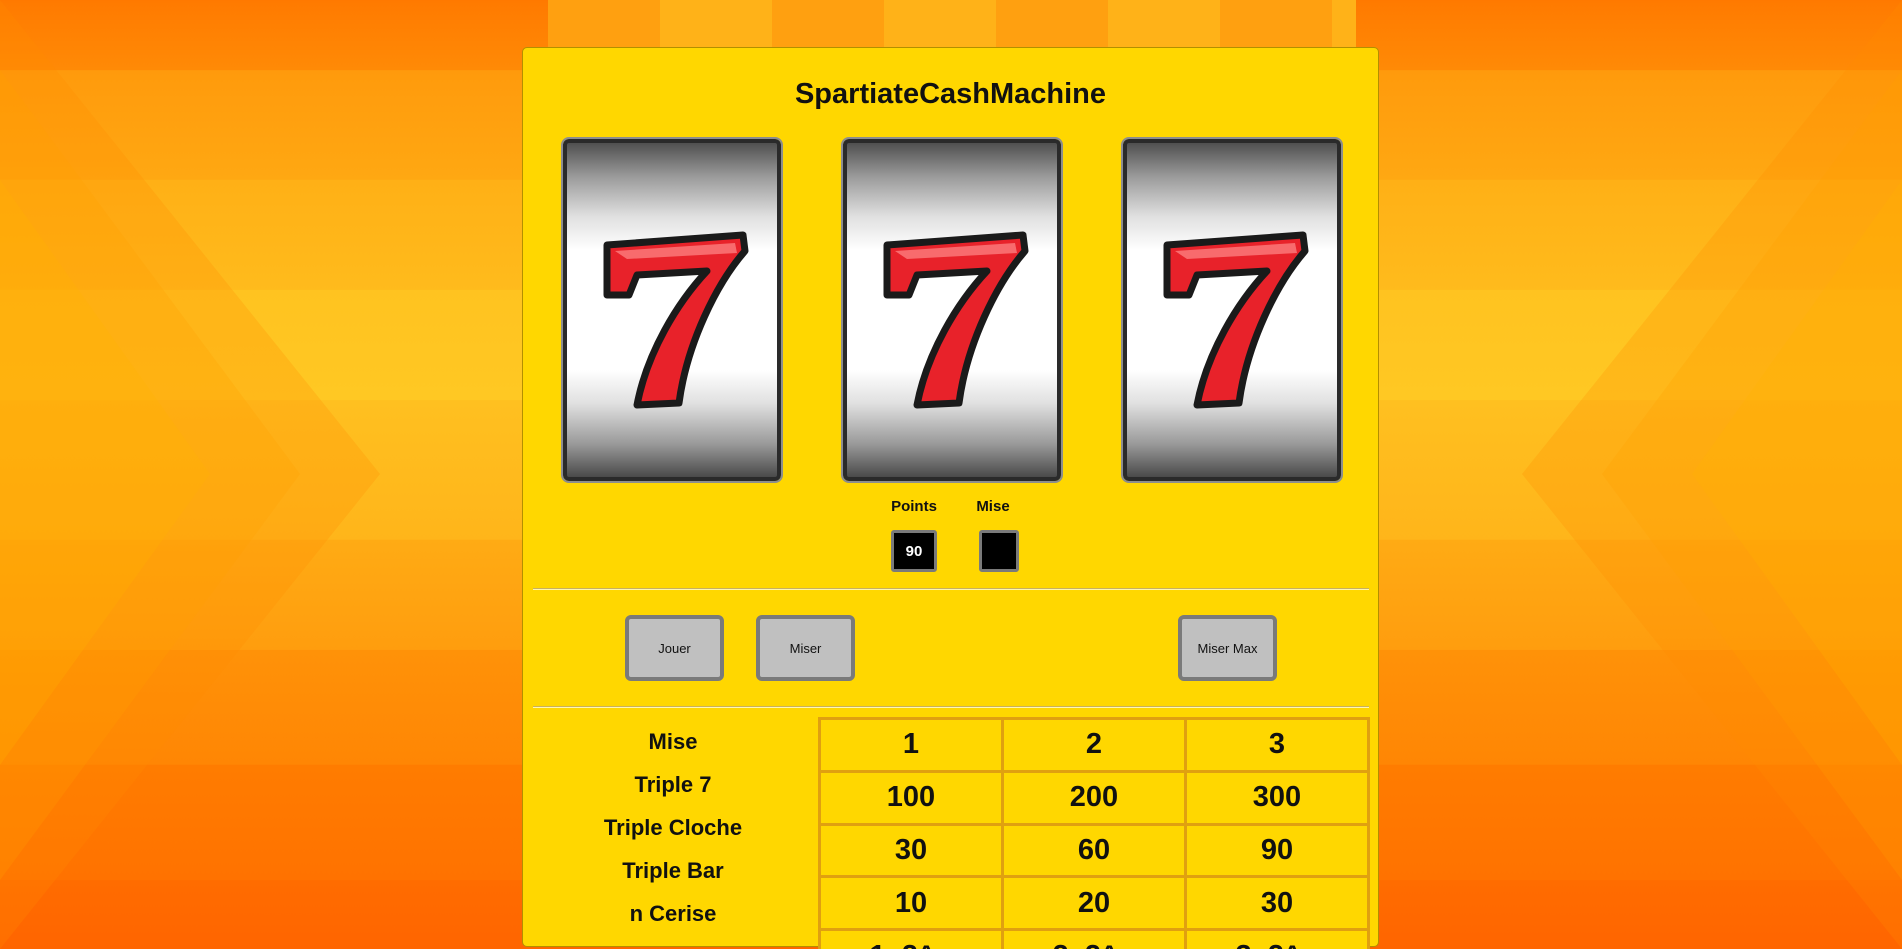  I want to click on paytable-cell: 20, so click(1094, 903).